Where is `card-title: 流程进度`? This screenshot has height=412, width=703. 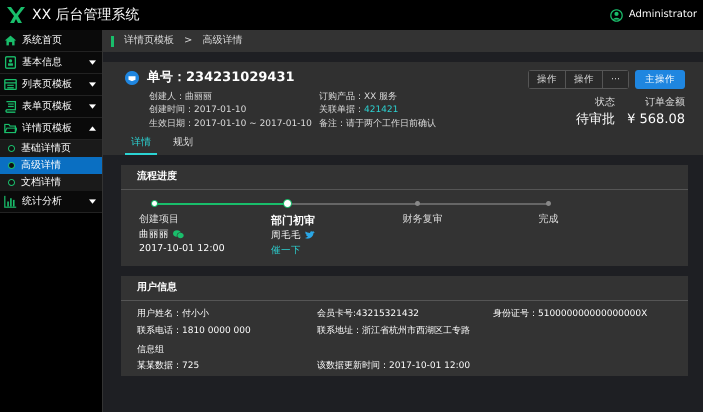
card-title: 流程进度 is located at coordinates (404, 177).